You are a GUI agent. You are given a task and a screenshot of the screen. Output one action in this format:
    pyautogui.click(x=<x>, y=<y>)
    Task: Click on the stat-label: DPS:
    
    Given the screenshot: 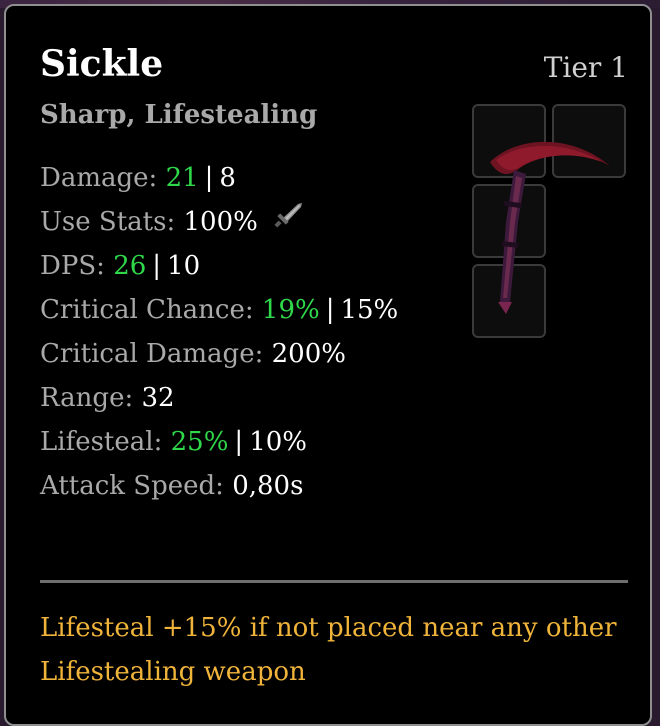 What is the action you would take?
    pyautogui.click(x=72, y=266)
    